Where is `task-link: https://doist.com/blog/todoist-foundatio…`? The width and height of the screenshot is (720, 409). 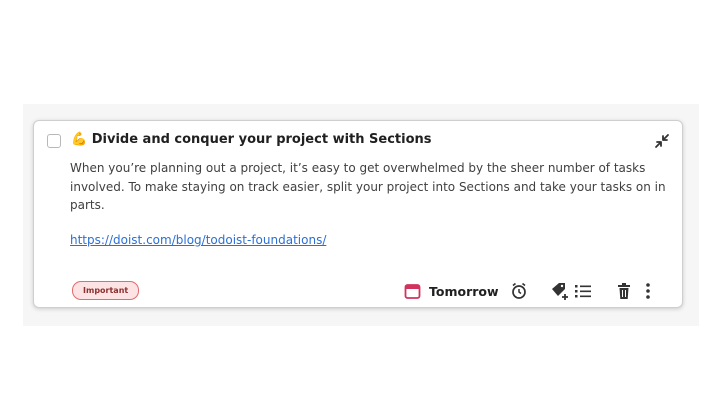 task-link: https://doist.com/blog/todoist-foundatio… is located at coordinates (198, 240).